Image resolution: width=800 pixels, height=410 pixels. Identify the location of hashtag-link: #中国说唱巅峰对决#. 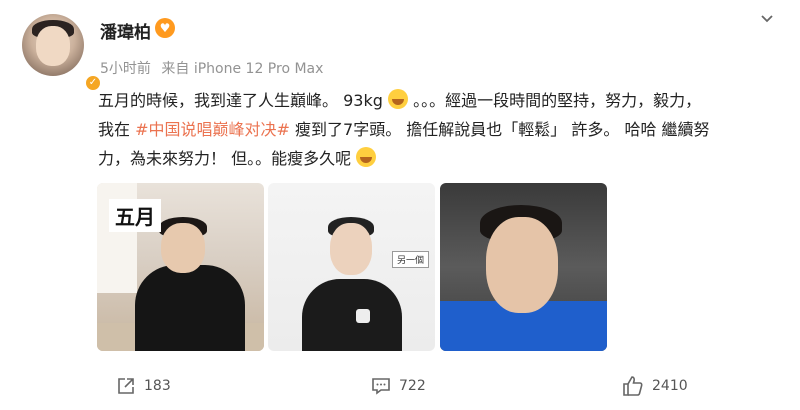
(212, 129).